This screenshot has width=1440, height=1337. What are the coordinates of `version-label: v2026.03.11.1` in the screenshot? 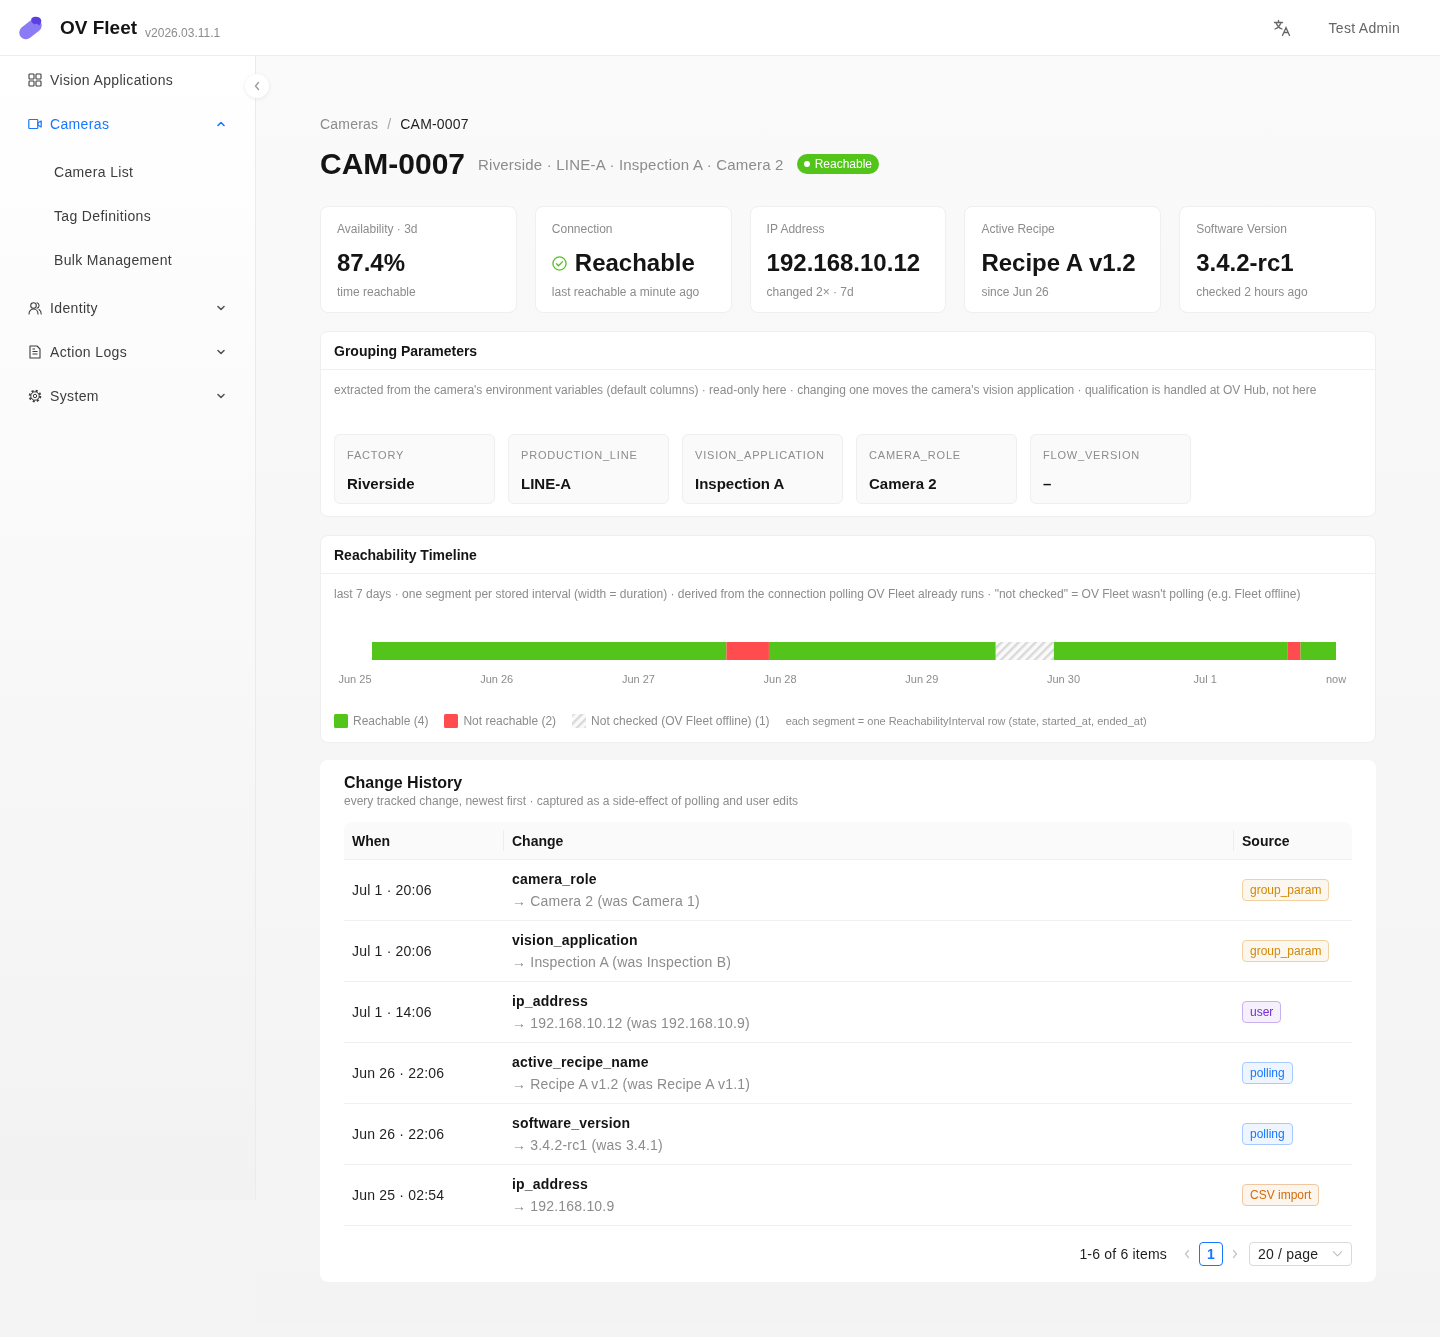 It's located at (183, 32).